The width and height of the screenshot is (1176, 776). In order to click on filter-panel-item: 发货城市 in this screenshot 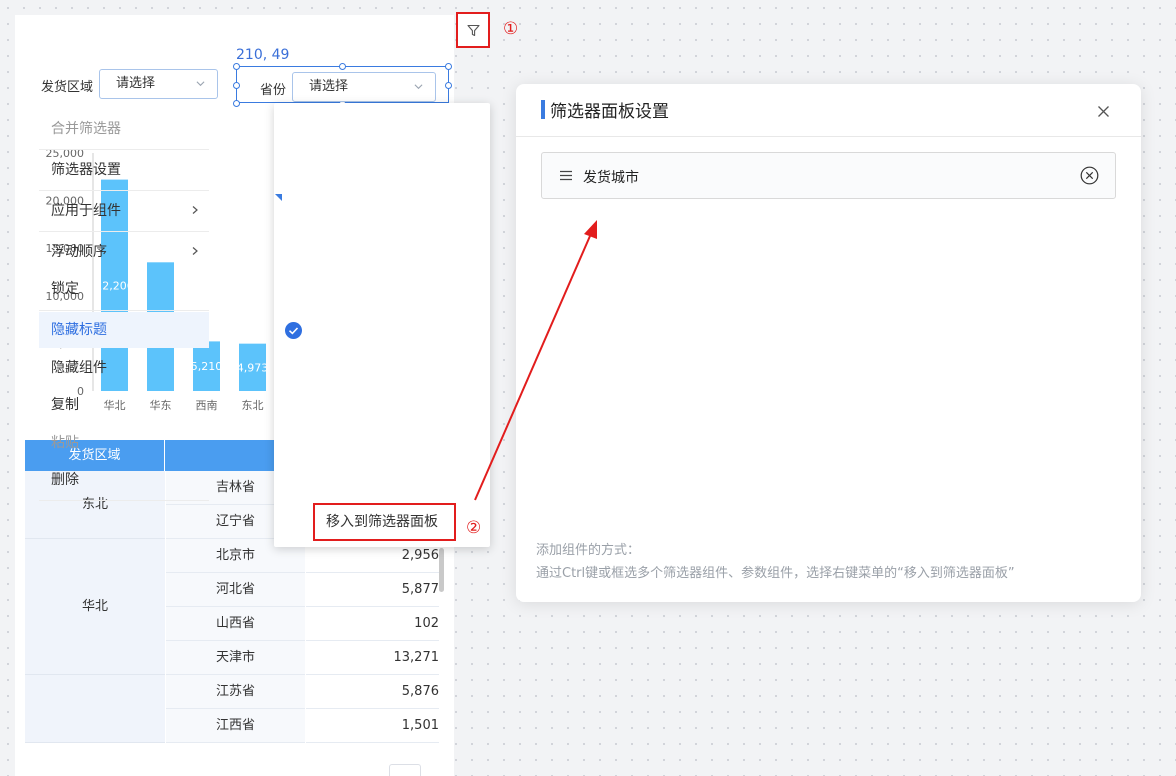, I will do `click(828, 175)`.